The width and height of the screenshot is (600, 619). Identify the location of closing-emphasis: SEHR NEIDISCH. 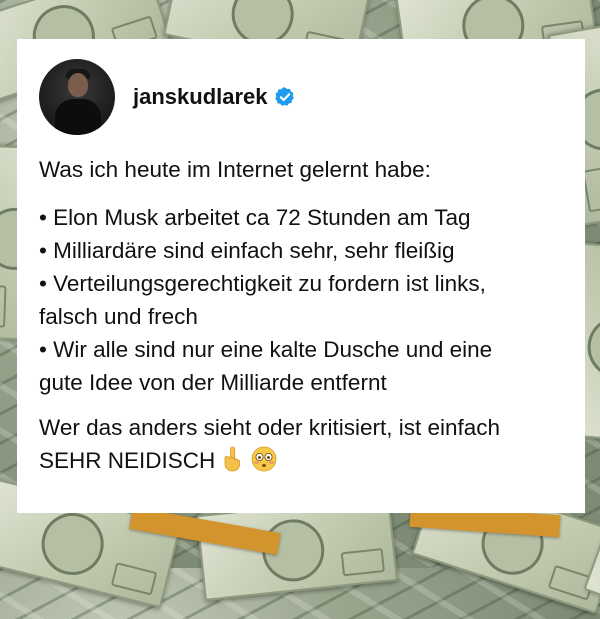
(127, 460).